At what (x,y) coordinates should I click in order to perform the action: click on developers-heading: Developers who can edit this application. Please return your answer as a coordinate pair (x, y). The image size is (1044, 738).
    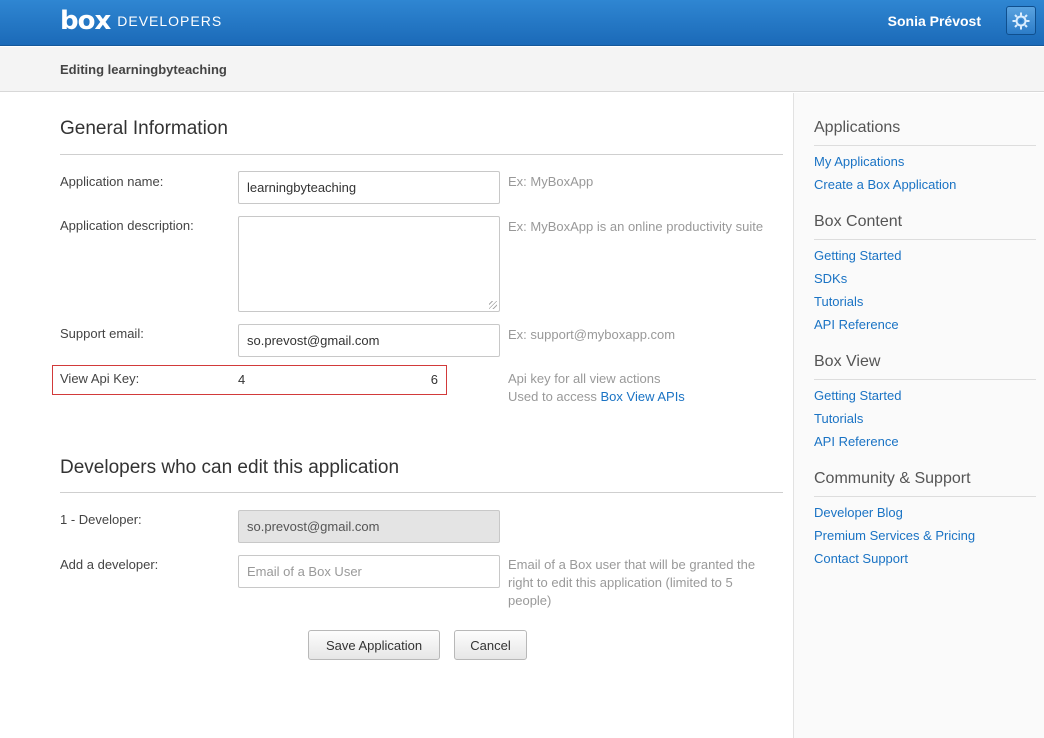
    Looking at the image, I should click on (230, 467).